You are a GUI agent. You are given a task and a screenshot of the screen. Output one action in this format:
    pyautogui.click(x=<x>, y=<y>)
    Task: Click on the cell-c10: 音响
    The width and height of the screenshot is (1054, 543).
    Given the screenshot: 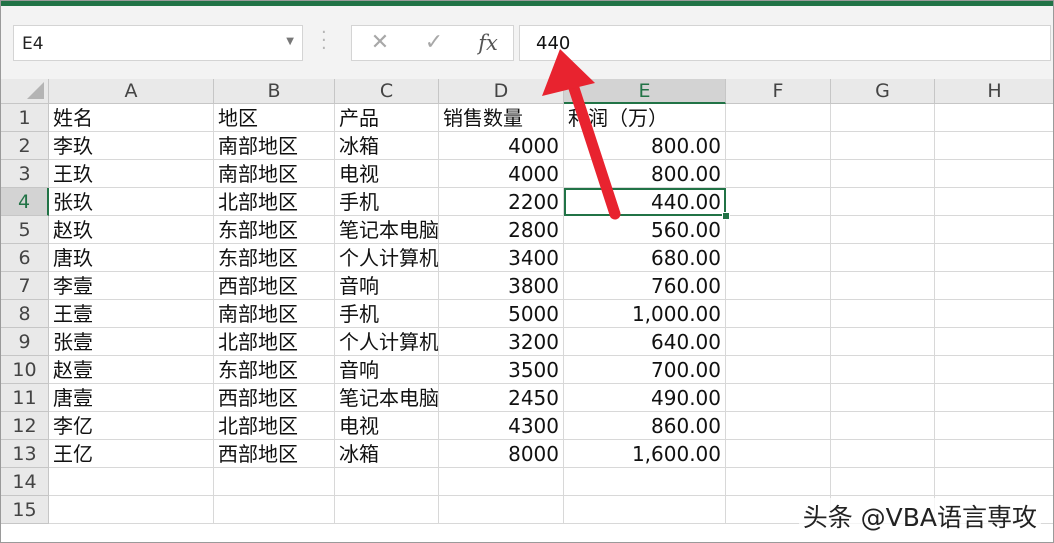 What is the action you would take?
    pyautogui.click(x=387, y=370)
    